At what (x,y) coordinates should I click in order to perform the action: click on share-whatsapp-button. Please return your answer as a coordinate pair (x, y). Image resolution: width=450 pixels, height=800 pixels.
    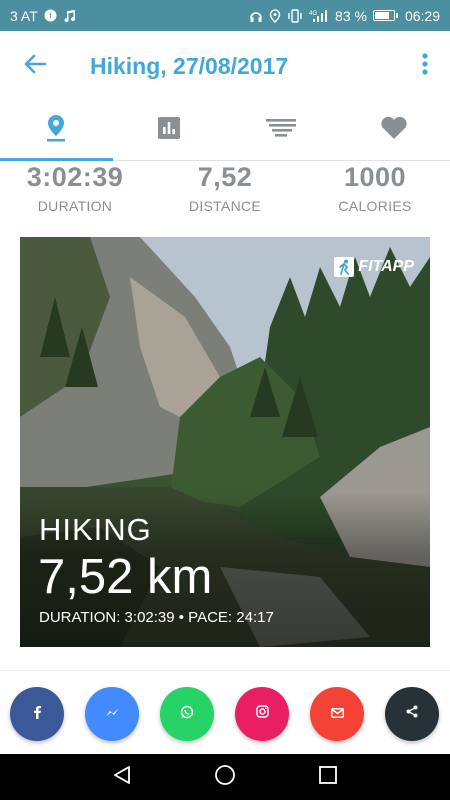
    Looking at the image, I should click on (187, 714).